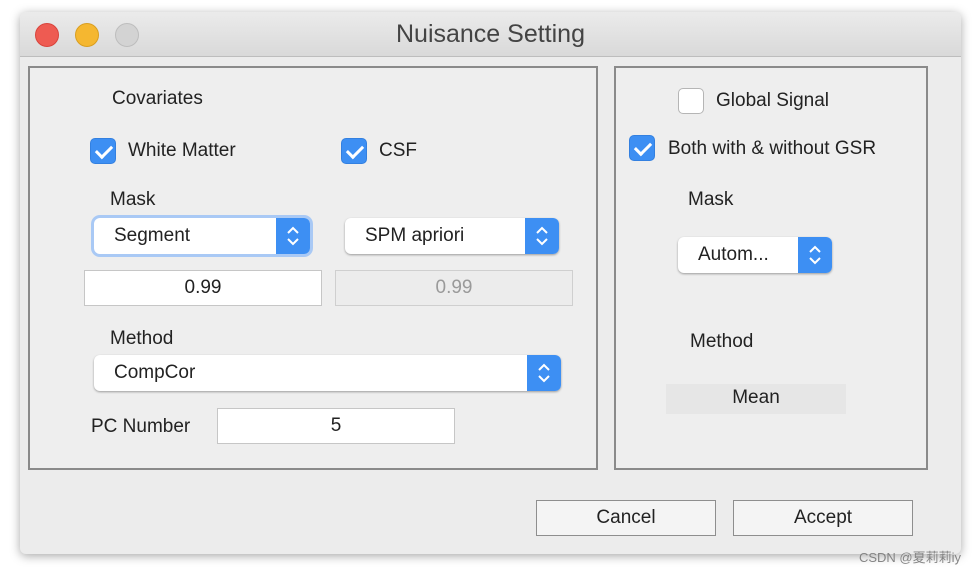 The image size is (975, 576). What do you see at coordinates (415, 235) in the screenshot?
I see `csf-mask-select-value: SPM apriori` at bounding box center [415, 235].